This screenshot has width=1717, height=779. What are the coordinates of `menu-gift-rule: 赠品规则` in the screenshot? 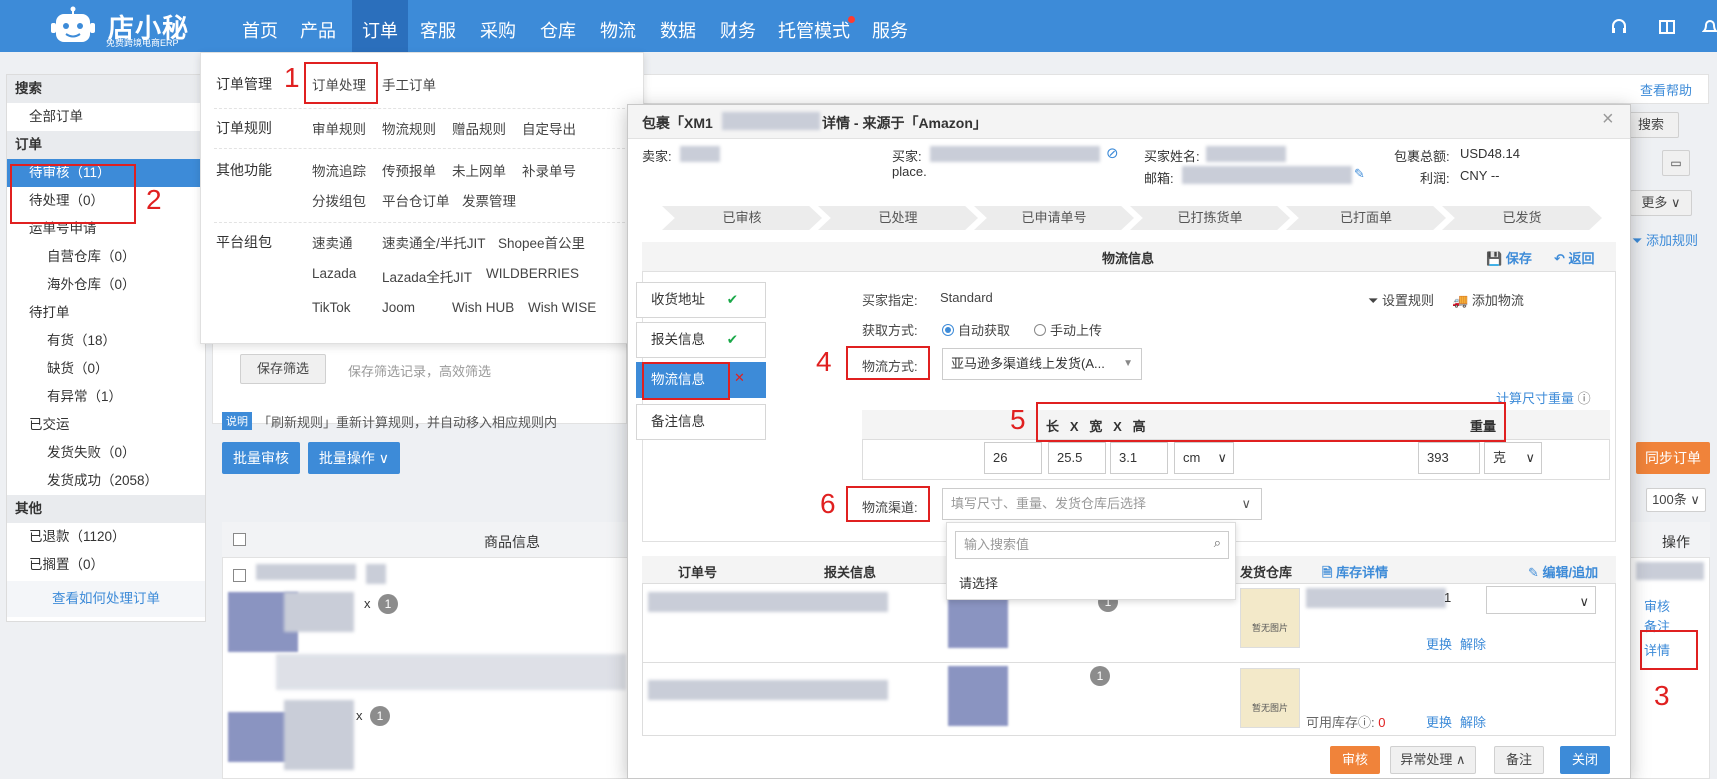 It's located at (479, 128).